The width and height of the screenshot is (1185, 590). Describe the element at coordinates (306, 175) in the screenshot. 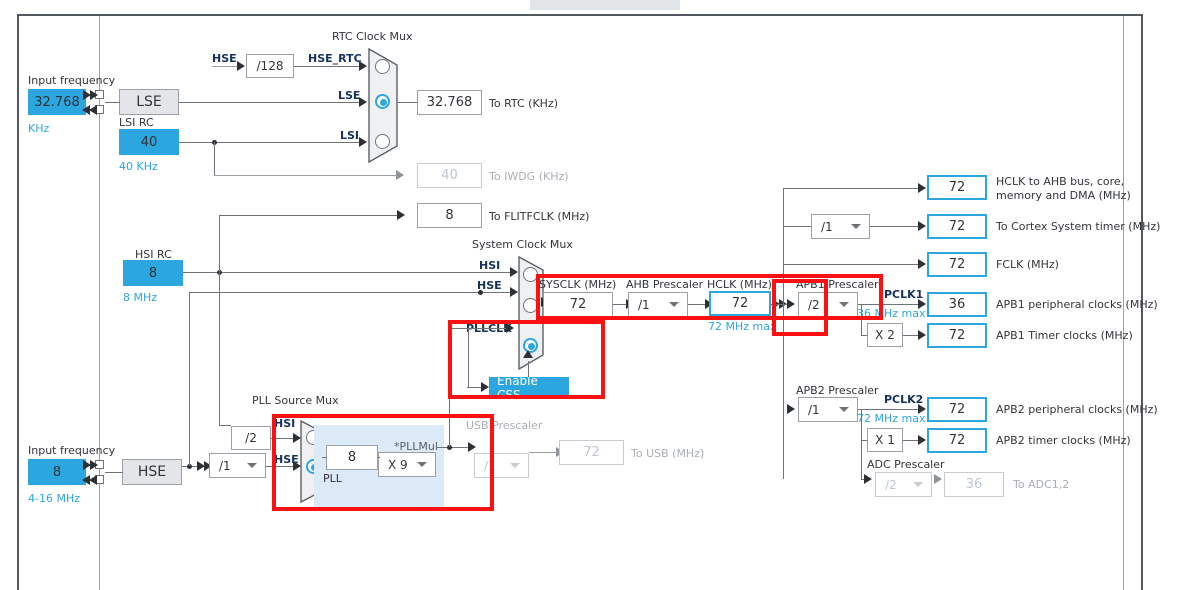

I see `wire-lsi-to-iwdg` at that location.